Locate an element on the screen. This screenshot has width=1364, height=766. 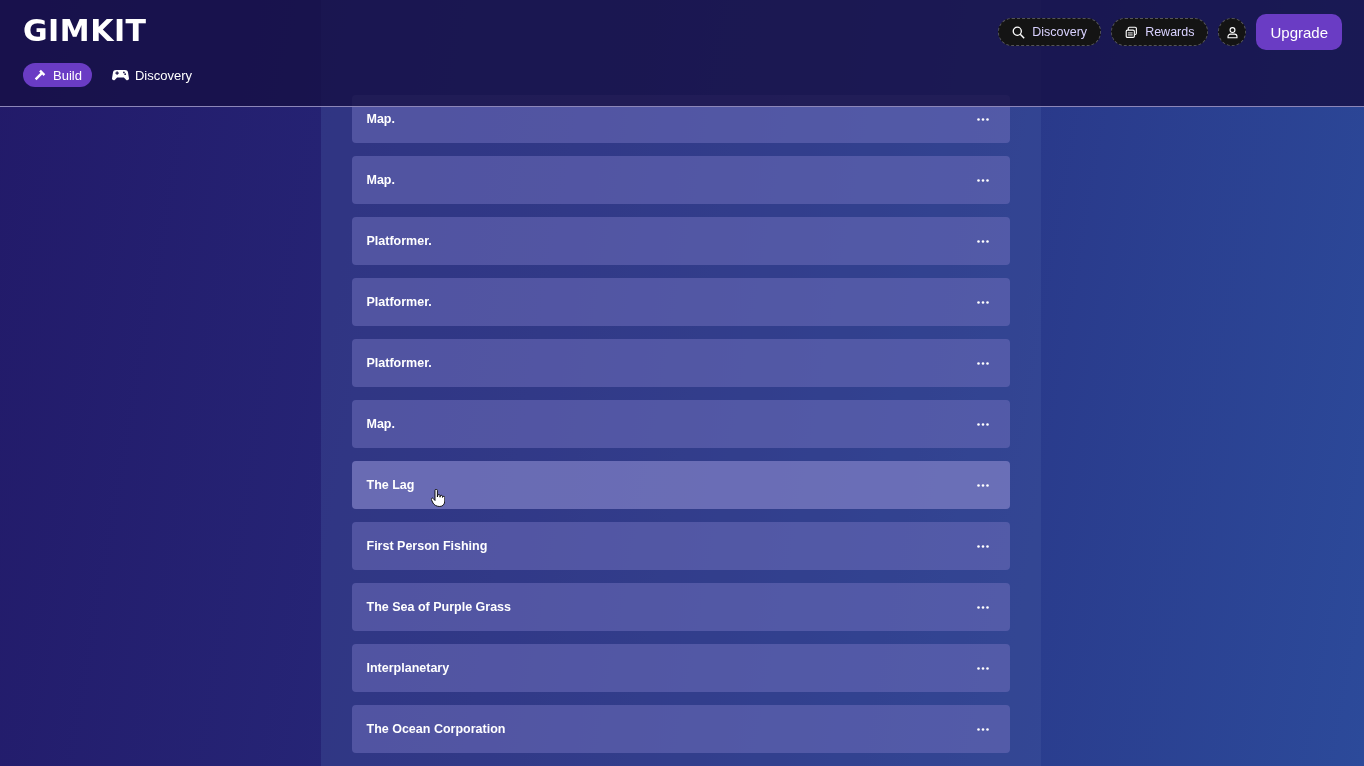
hammer-icon is located at coordinates (40, 75).